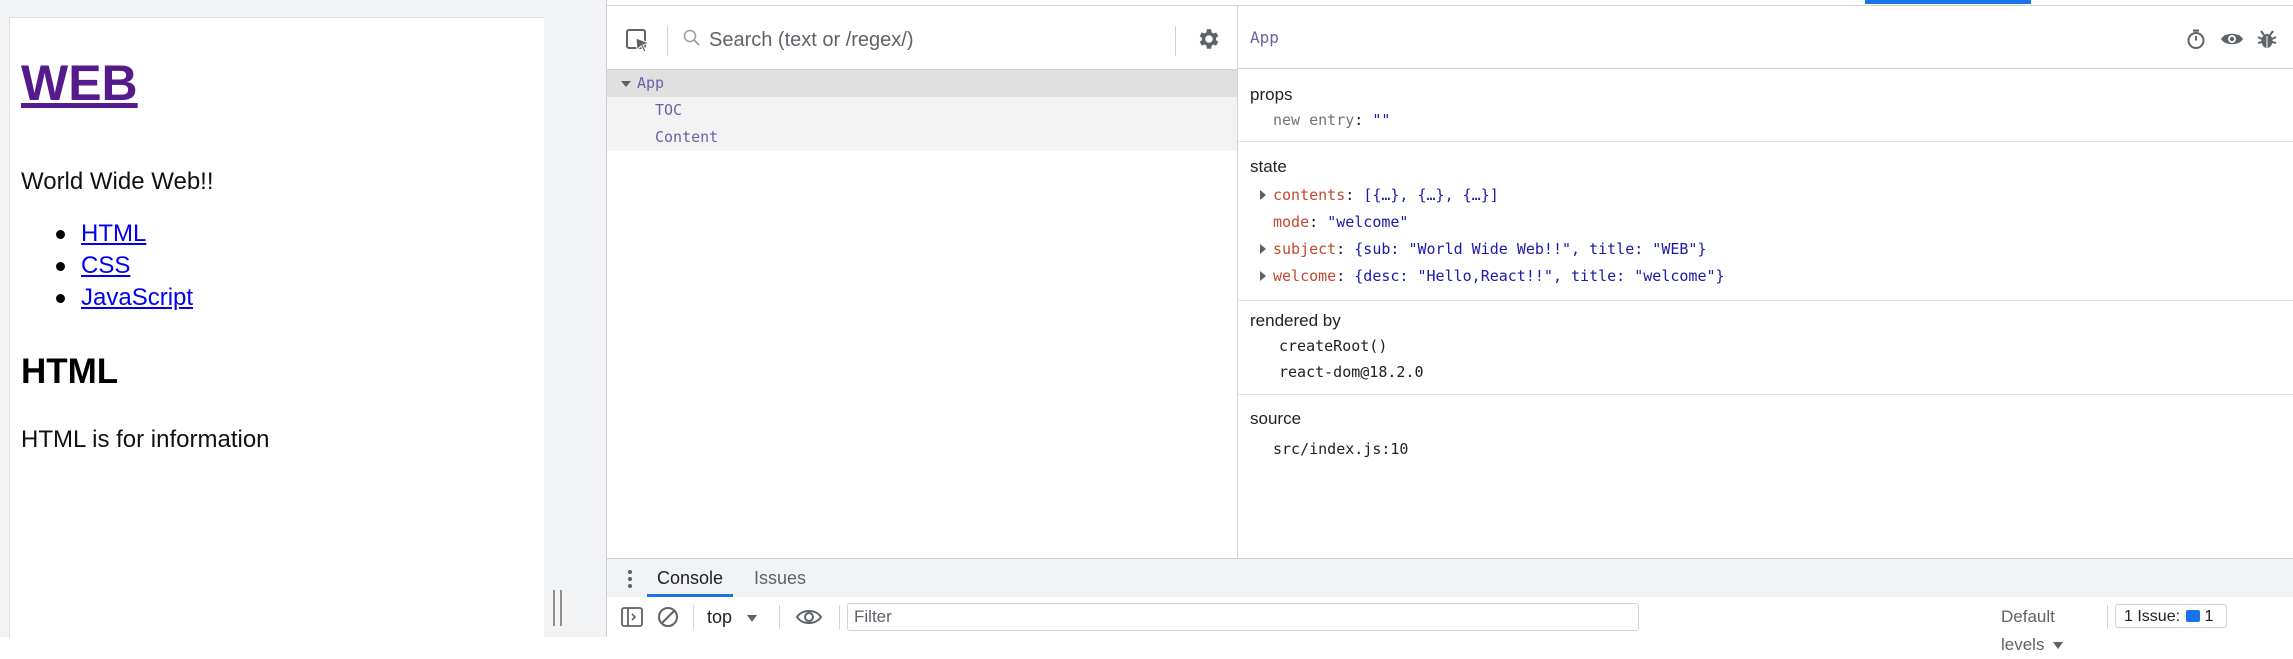 Image resolution: width=2293 pixels, height=659 pixels. I want to click on prop-key: new entry, so click(1314, 120).